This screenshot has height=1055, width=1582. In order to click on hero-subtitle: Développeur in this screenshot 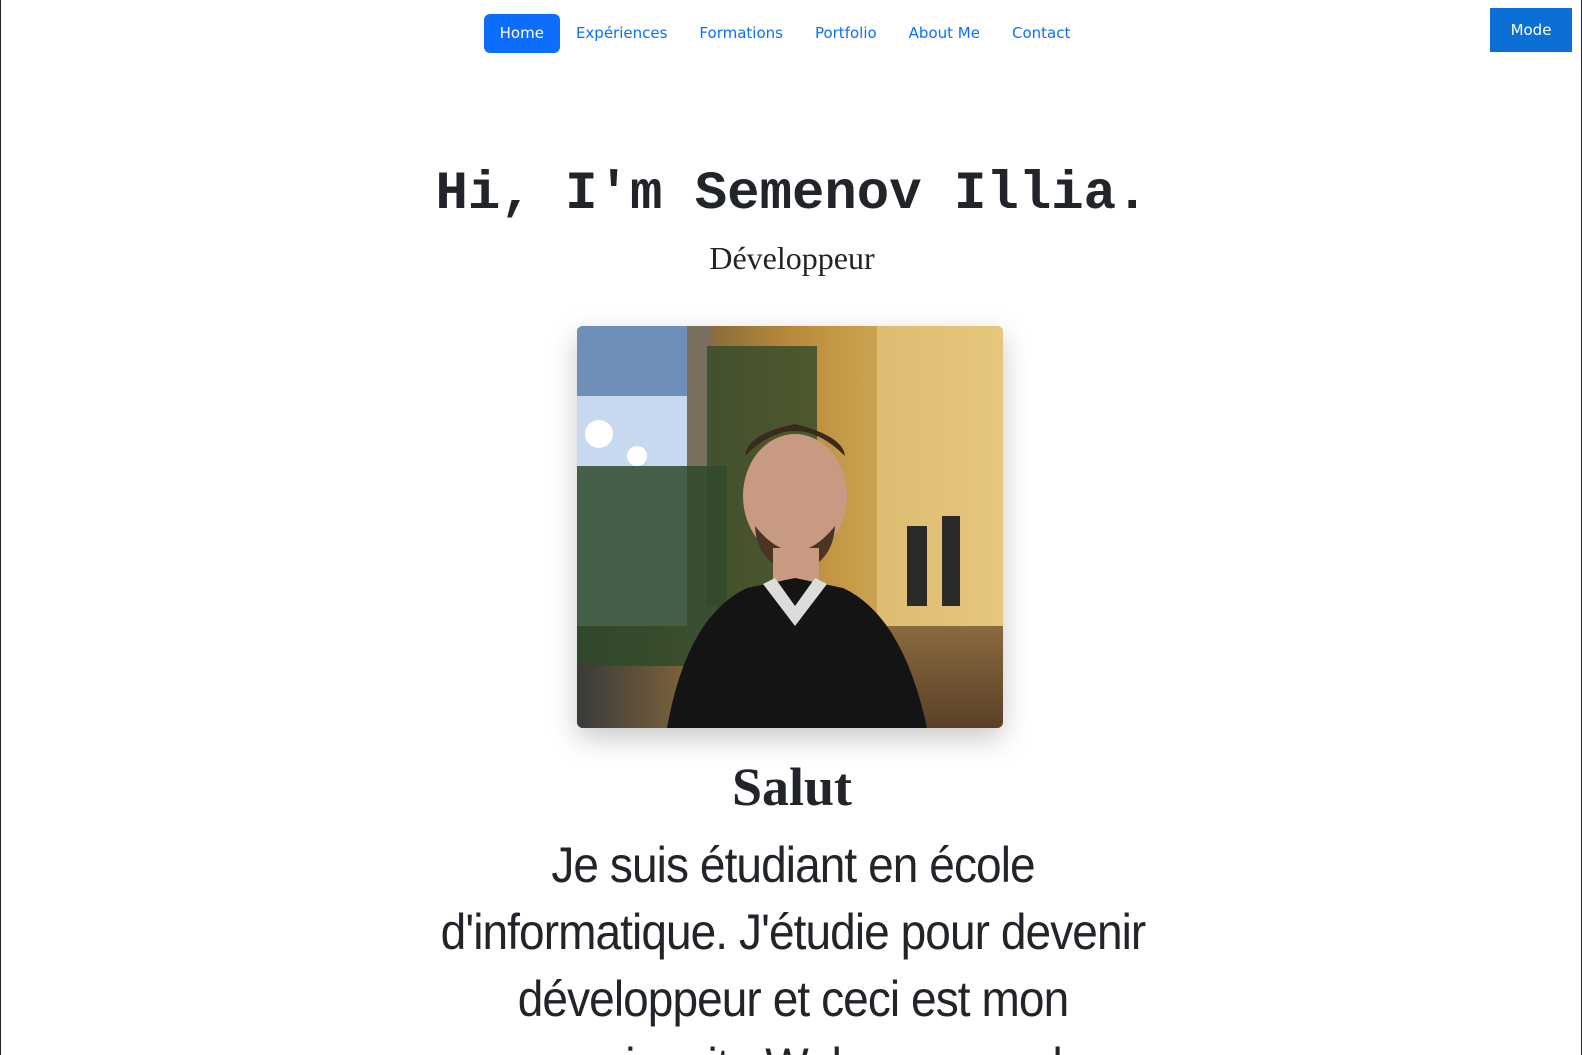, I will do `click(792, 258)`.